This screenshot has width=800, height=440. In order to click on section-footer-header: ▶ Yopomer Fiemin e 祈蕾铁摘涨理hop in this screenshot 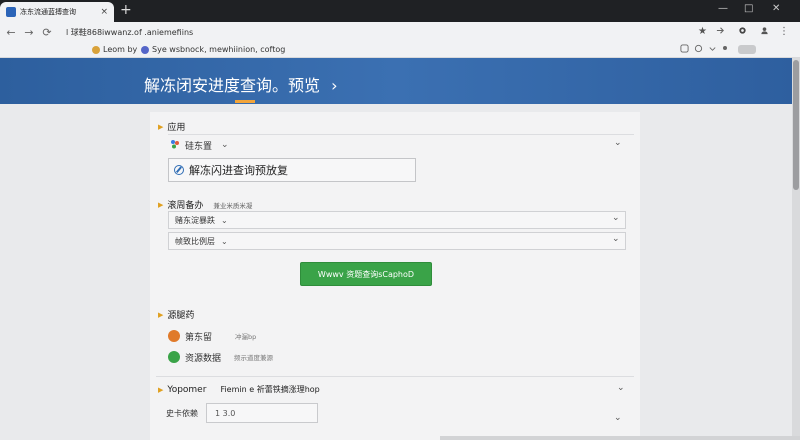, I will do `click(239, 389)`.